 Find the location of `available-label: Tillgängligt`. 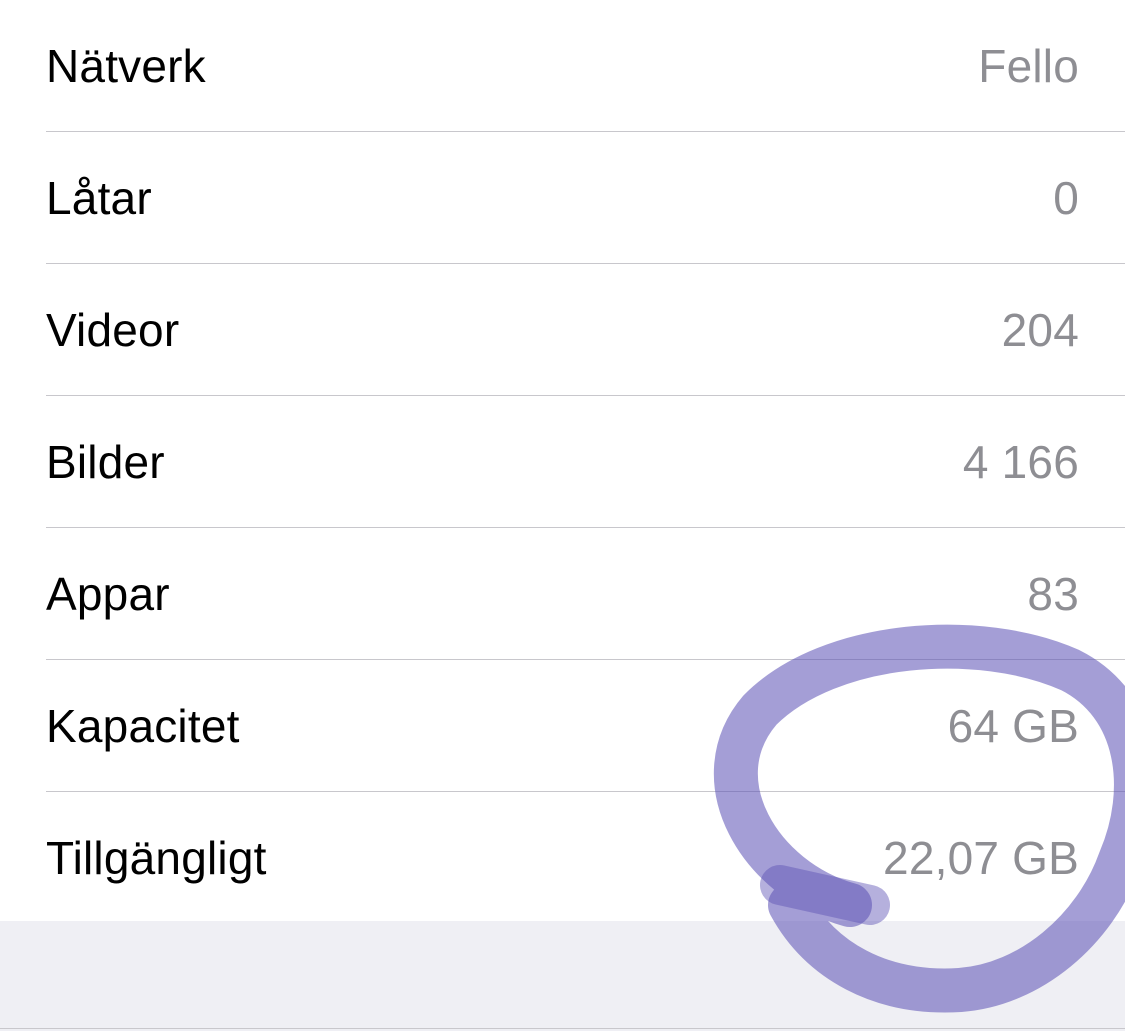

available-label: Tillgängligt is located at coordinates (156, 858).